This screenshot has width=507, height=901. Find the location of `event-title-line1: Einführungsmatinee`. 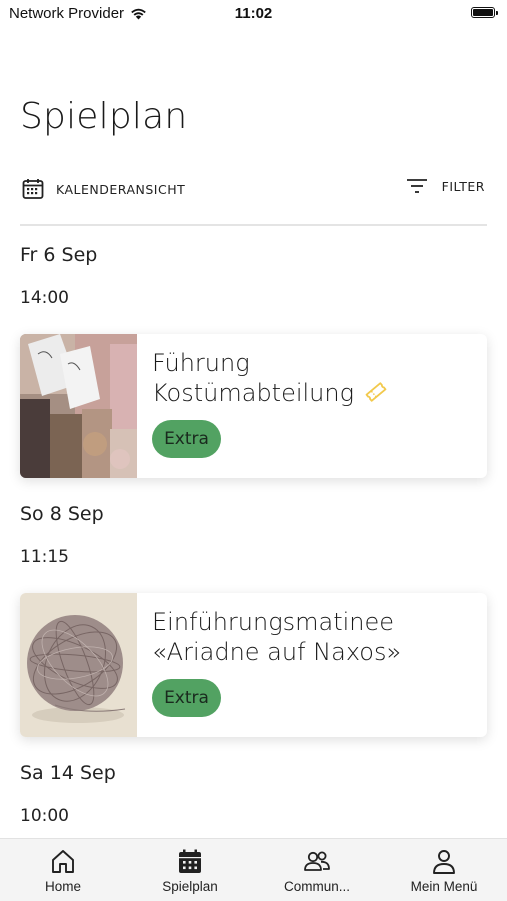

event-title-line1: Einführungsmatinee is located at coordinates (273, 622).